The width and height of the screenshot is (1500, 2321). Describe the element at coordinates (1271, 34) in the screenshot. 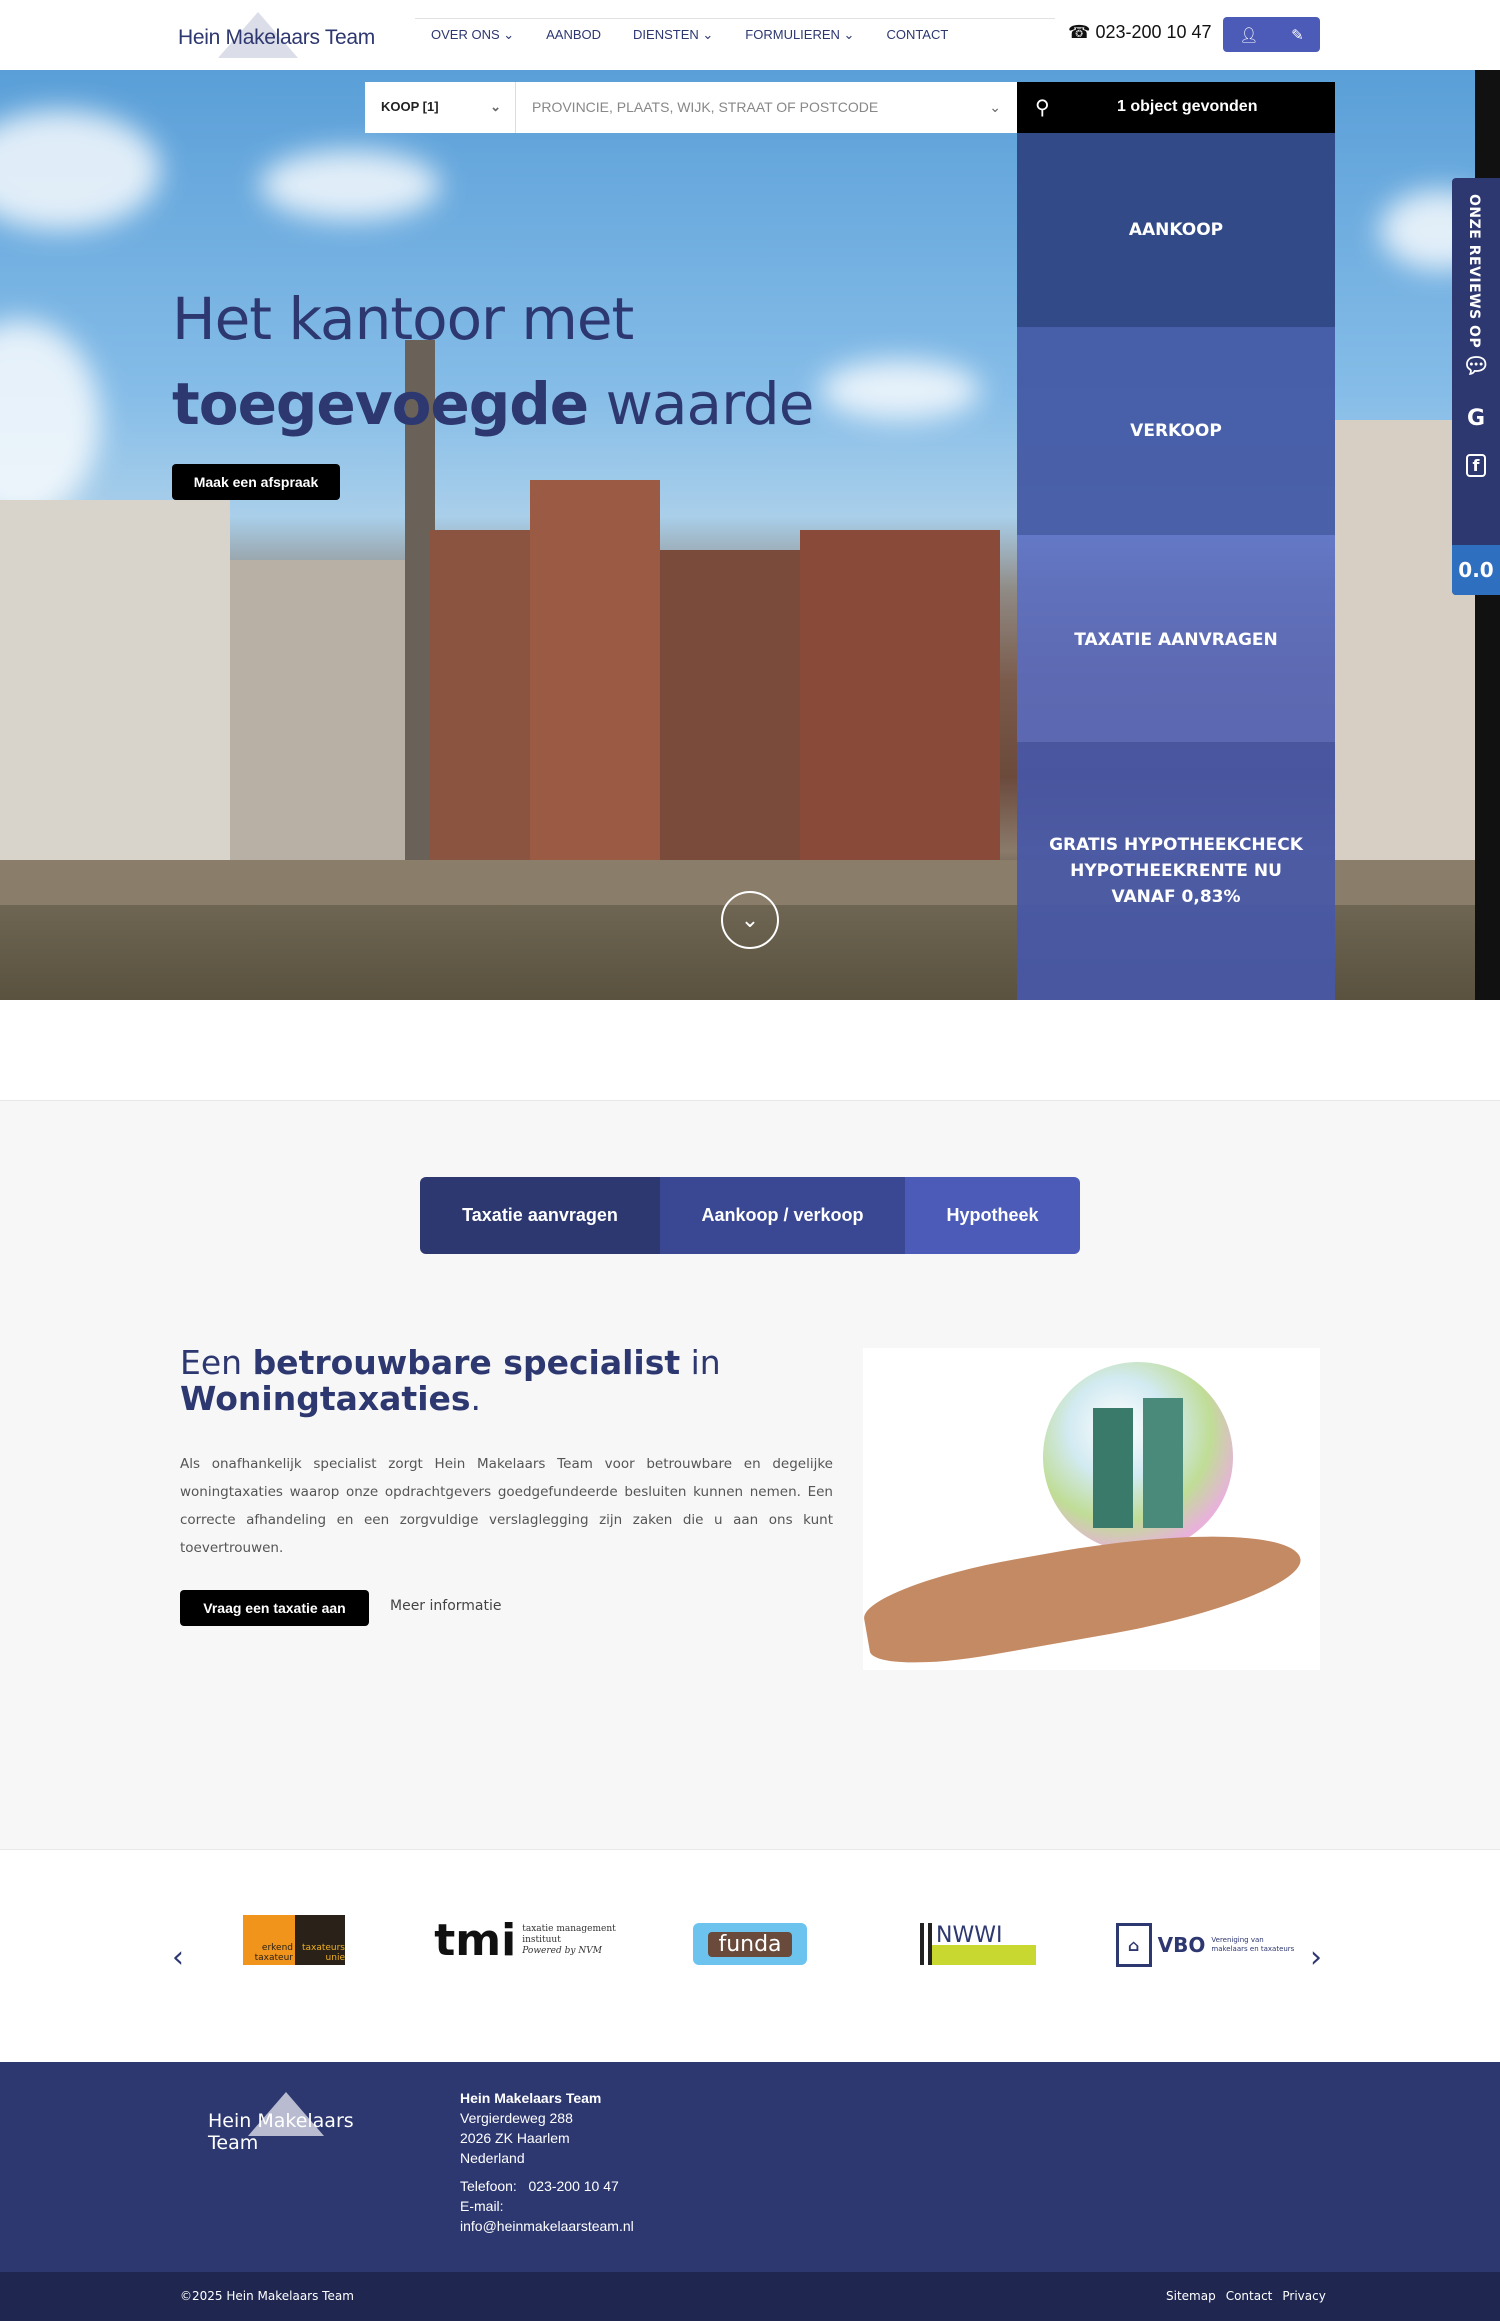

I see `account-buttons: 👤︎ ✎` at that location.